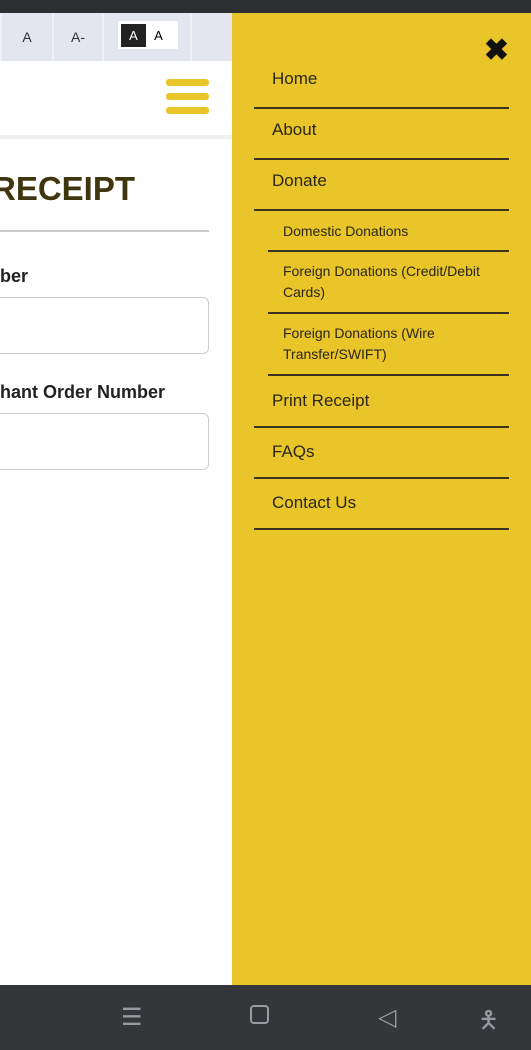 The image size is (531, 1050). I want to click on font-decrease-button: A-, so click(77, 37).